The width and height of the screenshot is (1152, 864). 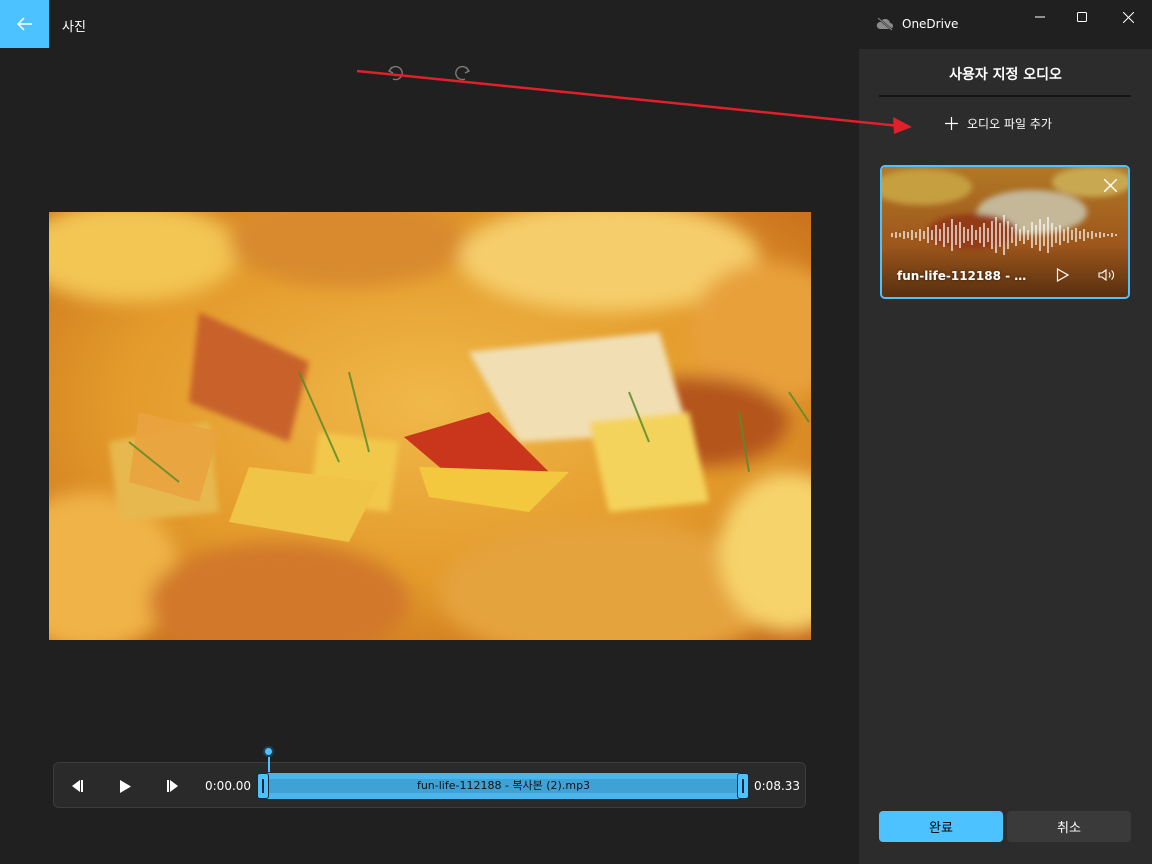 What do you see at coordinates (930, 24) in the screenshot?
I see `onedrive-label: OneDrive` at bounding box center [930, 24].